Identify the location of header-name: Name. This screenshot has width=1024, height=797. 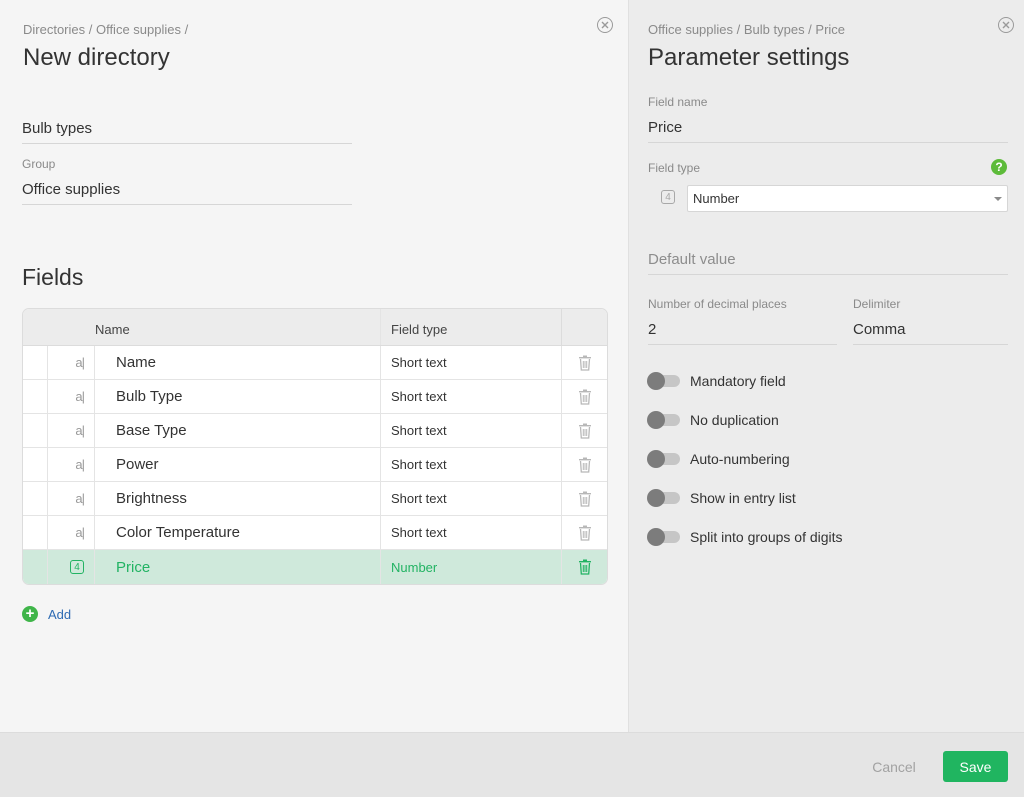
(238, 327).